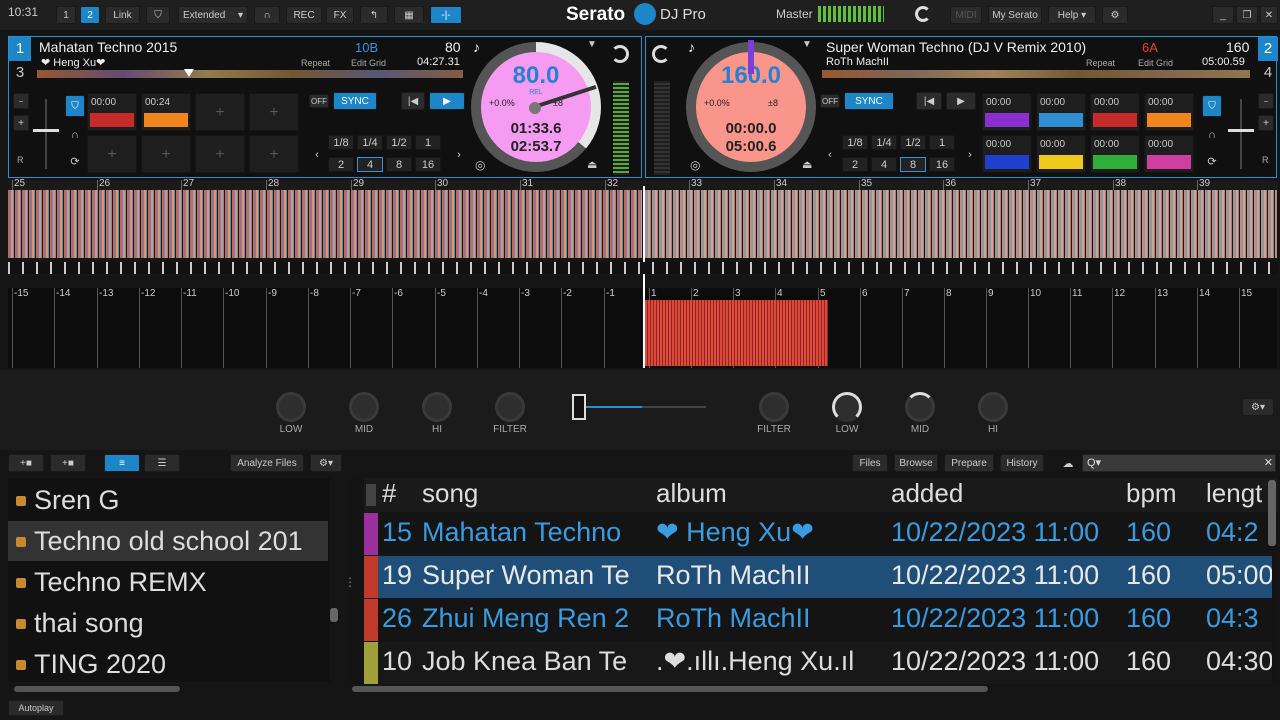  Describe the element at coordinates (220, 154) in the screenshot. I see `cue-pad-7: +` at that location.